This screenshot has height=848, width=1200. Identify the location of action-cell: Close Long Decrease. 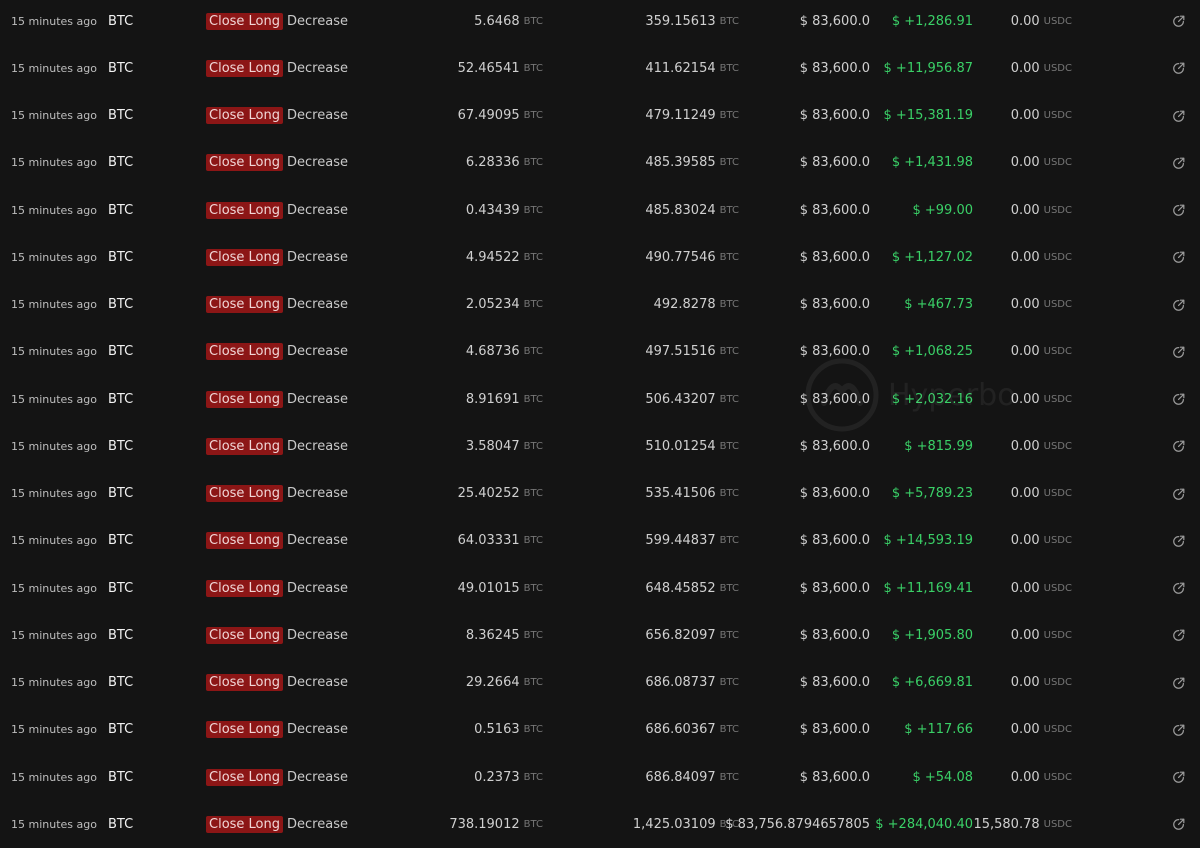
(277, 257).